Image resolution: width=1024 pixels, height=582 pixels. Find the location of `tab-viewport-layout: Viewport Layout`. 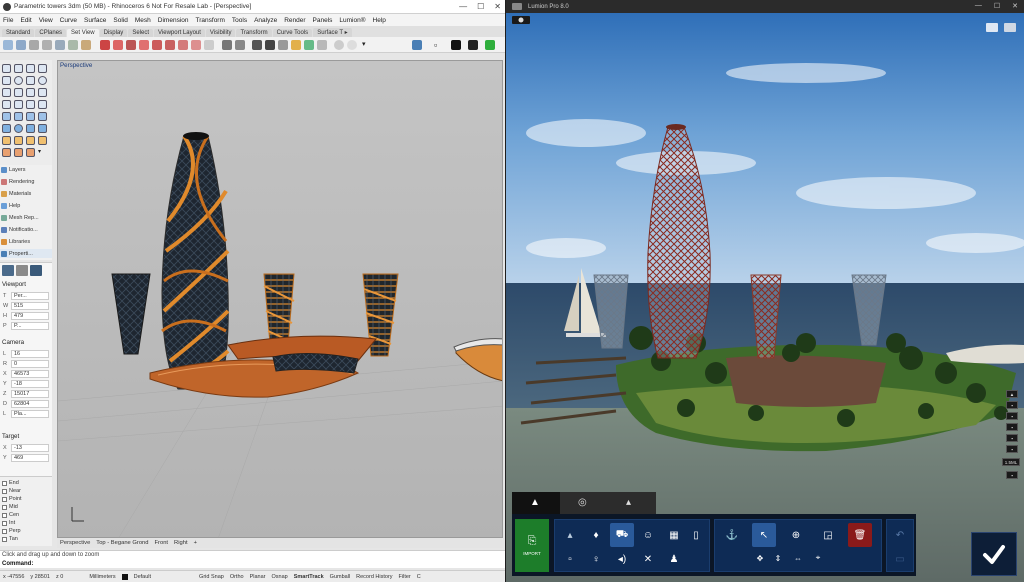

tab-viewport-layout: Viewport Layout is located at coordinates (179, 33).